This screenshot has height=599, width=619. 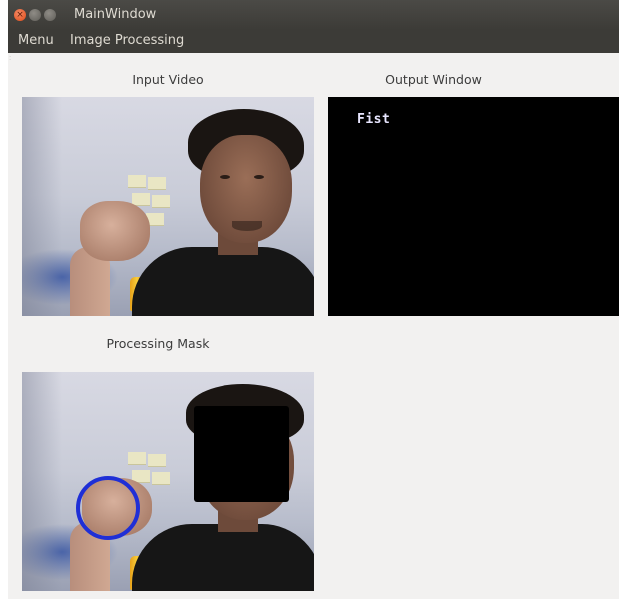 What do you see at coordinates (36, 40) in the screenshot?
I see `menu-item-menu: Menu` at bounding box center [36, 40].